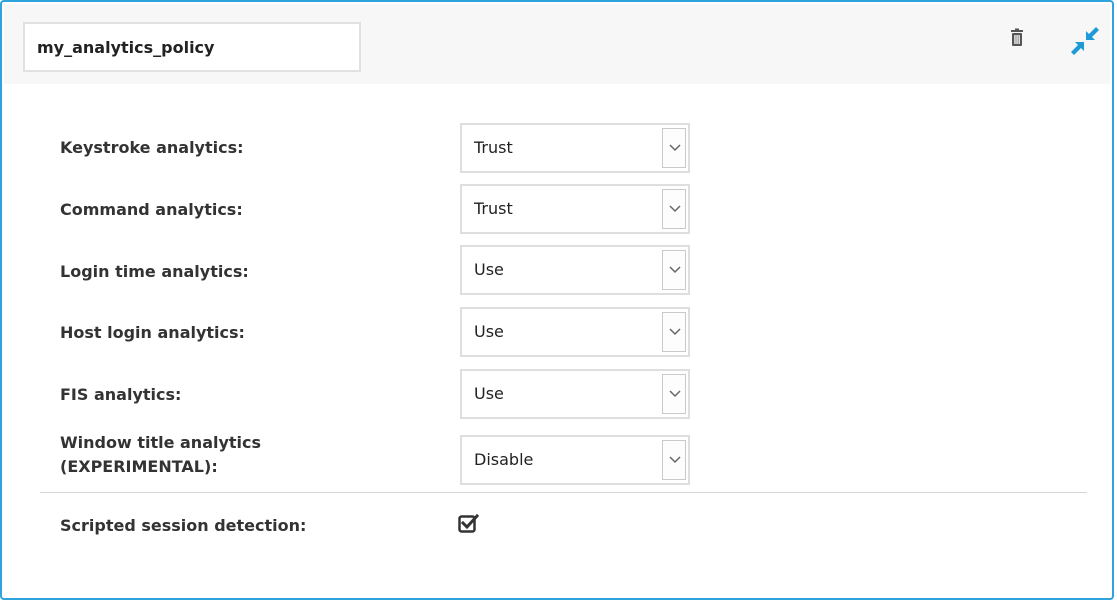 The image size is (1117, 600). I want to click on login-time-analytics-label: Login time analytics:, so click(154, 271).